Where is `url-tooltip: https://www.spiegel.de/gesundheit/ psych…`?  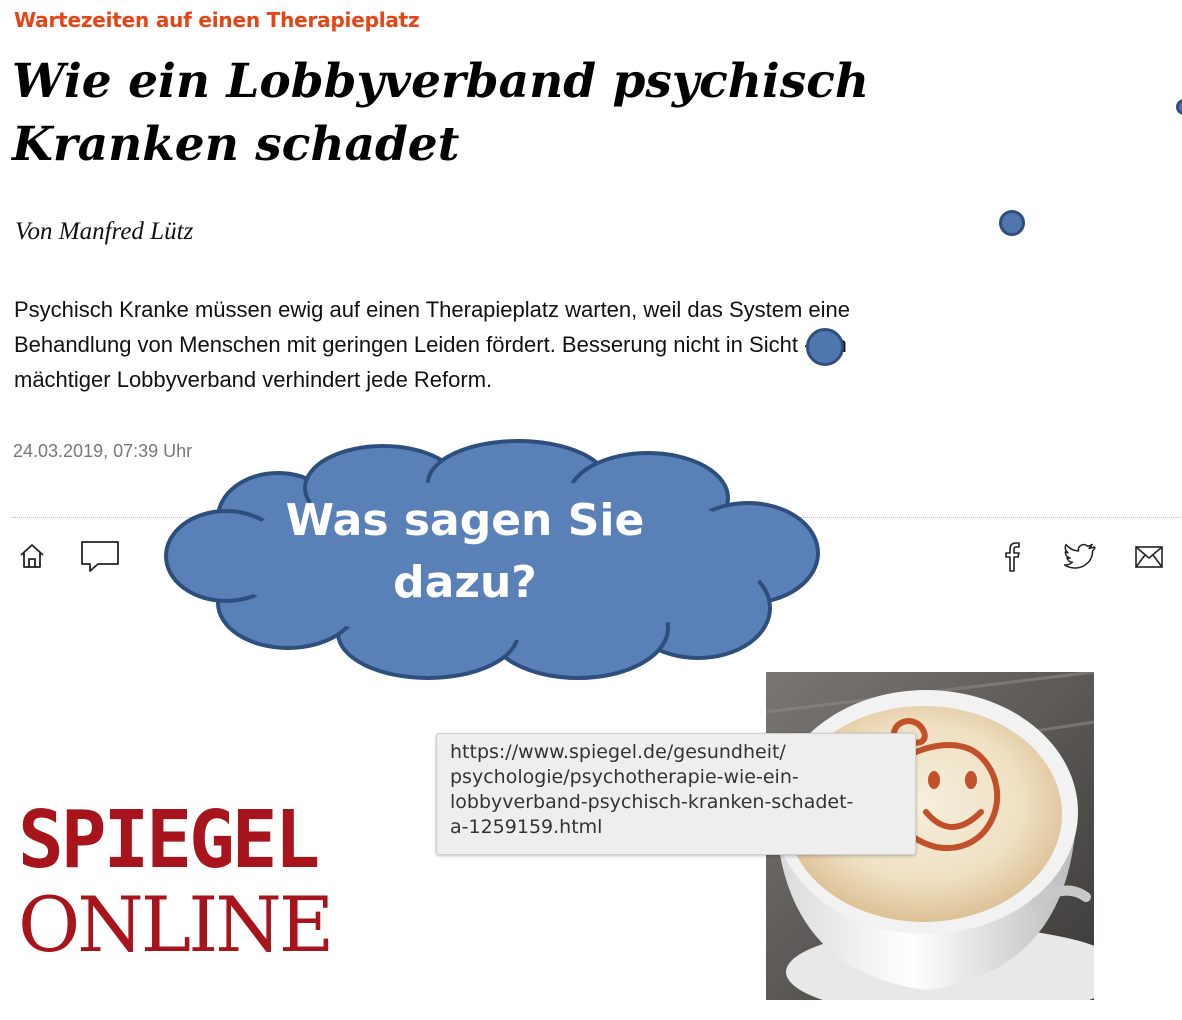 url-tooltip: https://www.spiegel.de/gesundheit/ psych… is located at coordinates (676, 794).